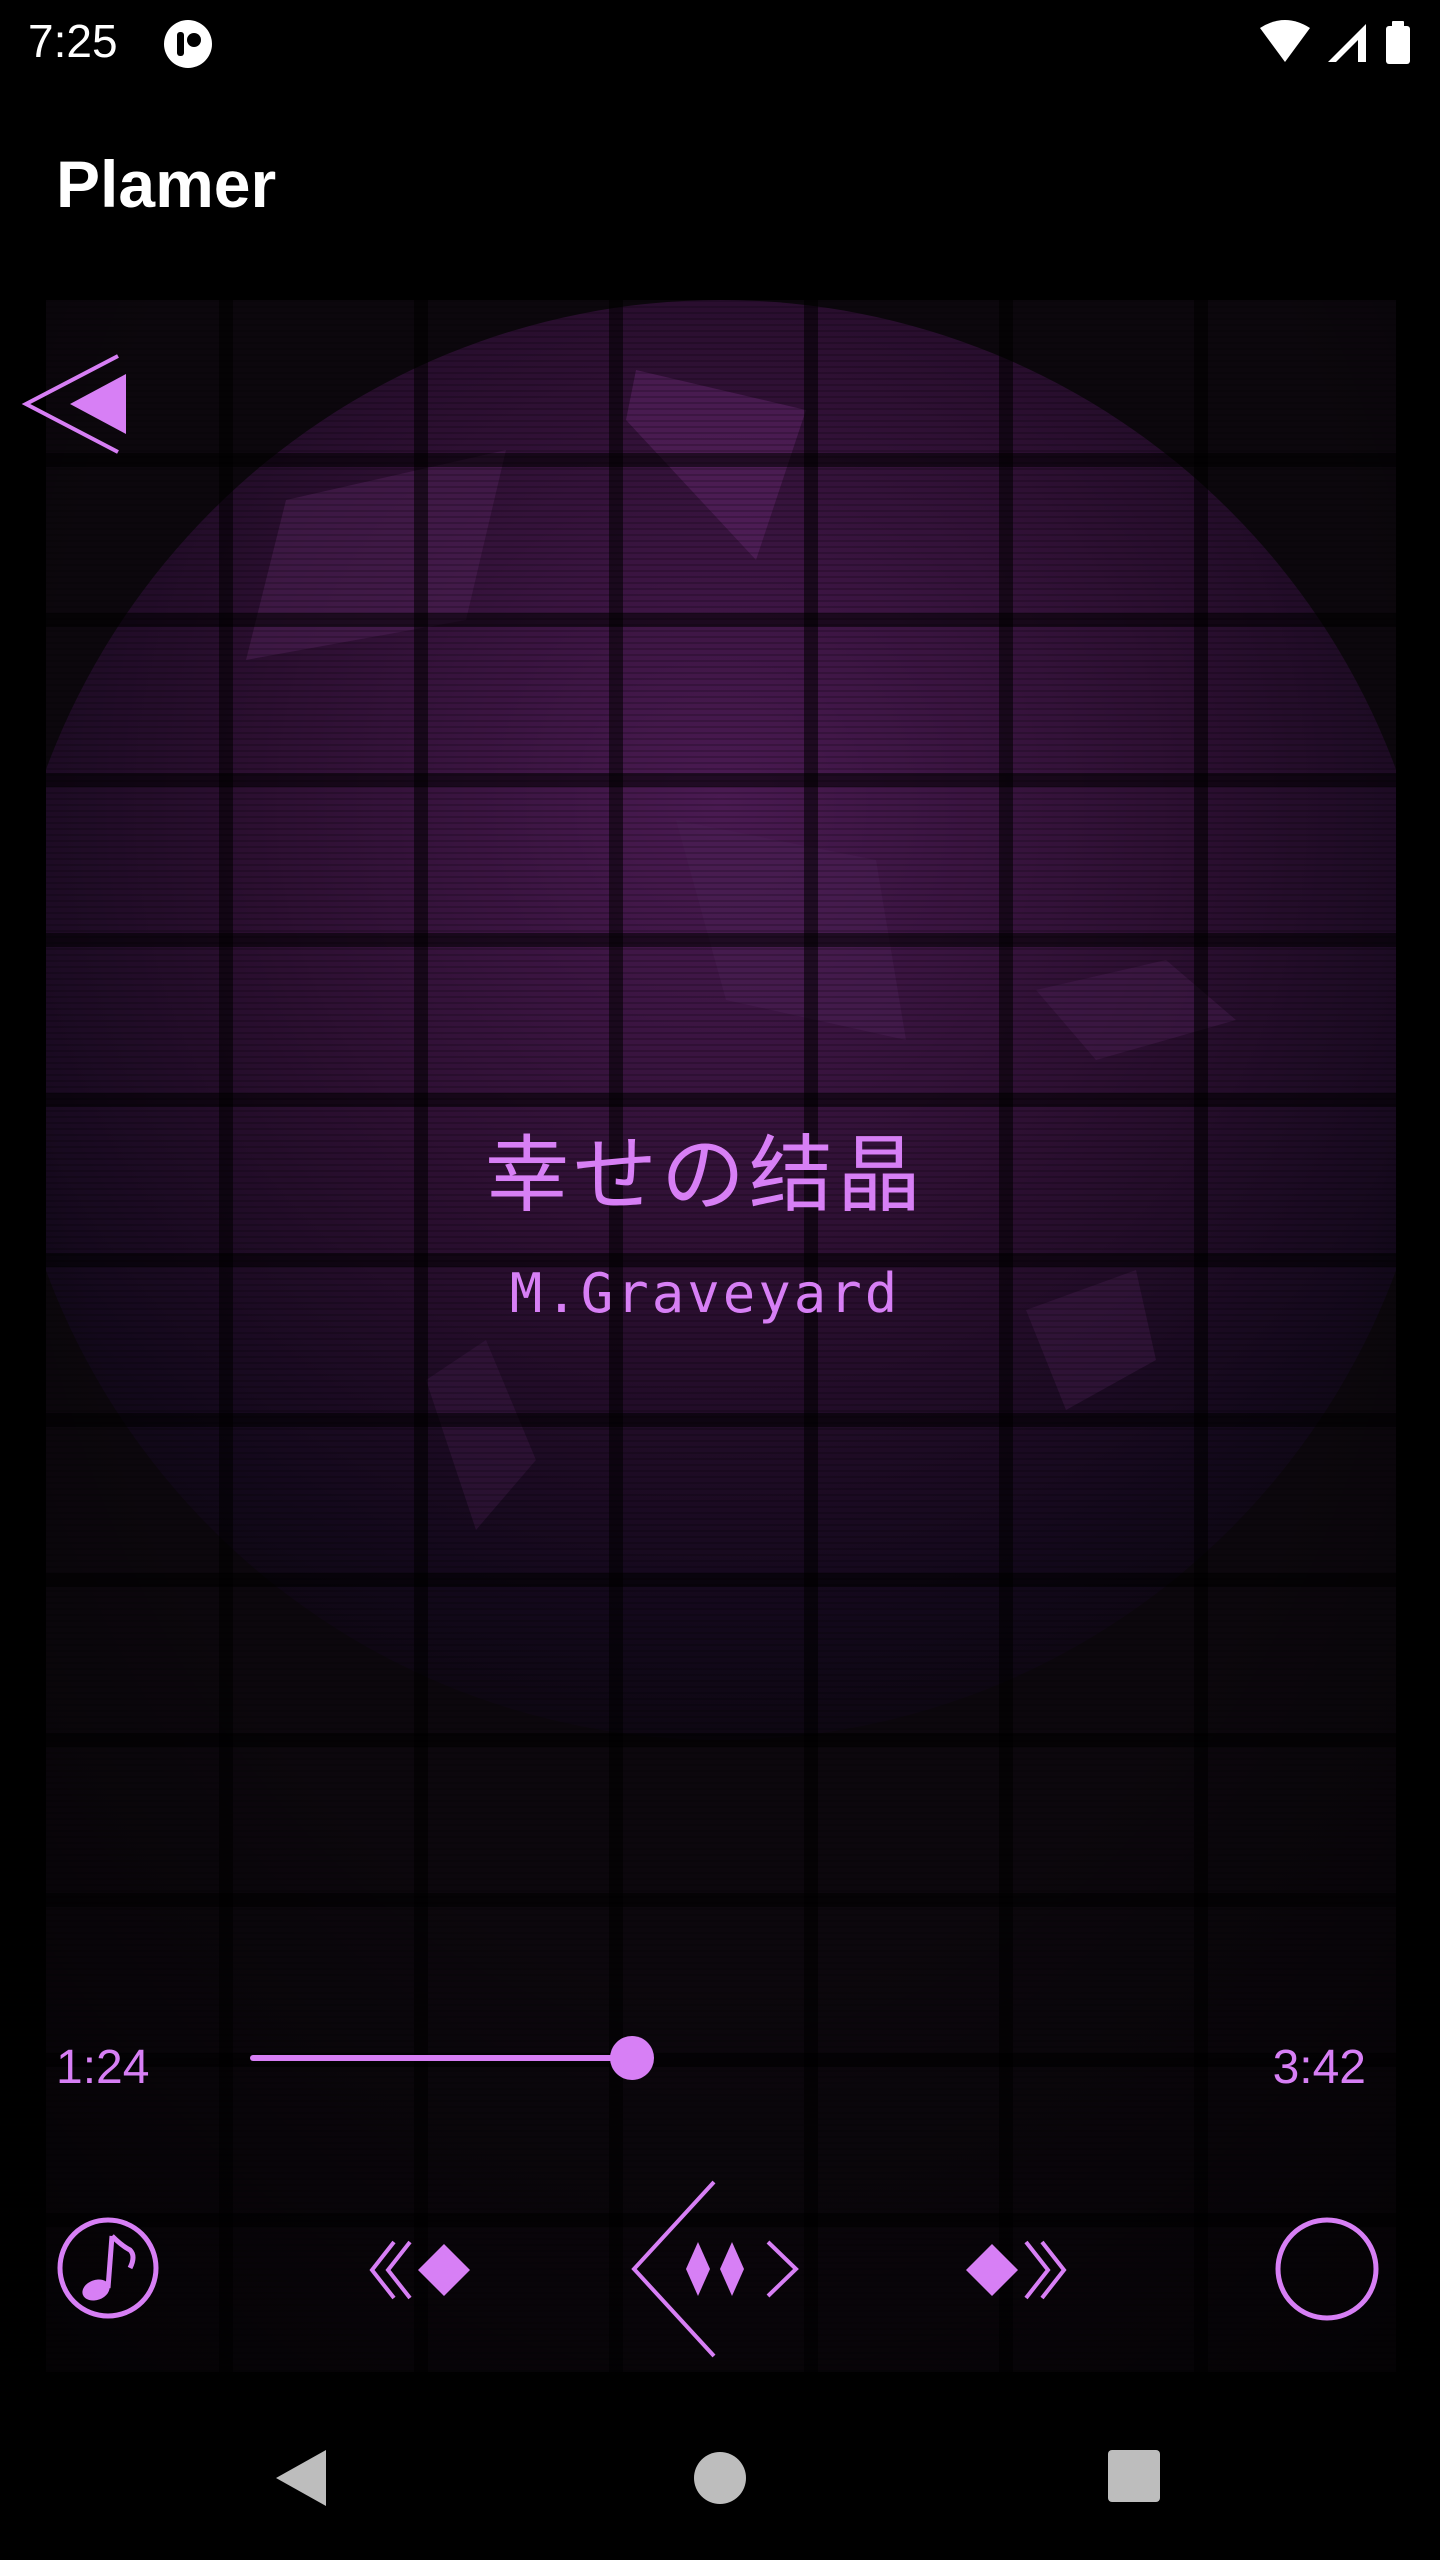 Image resolution: width=1440 pixels, height=2560 pixels. I want to click on nav-home-icon, so click(720, 2478).